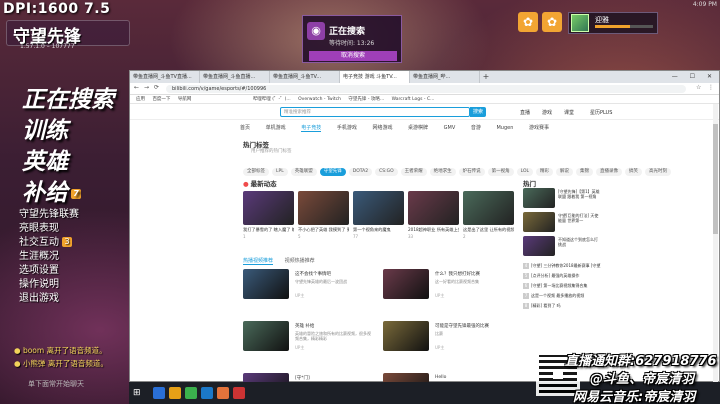 The height and width of the screenshot is (404, 720). What do you see at coordinates (161, 99) in the screenshot?
I see `bookmark: 百度一下` at bounding box center [161, 99].